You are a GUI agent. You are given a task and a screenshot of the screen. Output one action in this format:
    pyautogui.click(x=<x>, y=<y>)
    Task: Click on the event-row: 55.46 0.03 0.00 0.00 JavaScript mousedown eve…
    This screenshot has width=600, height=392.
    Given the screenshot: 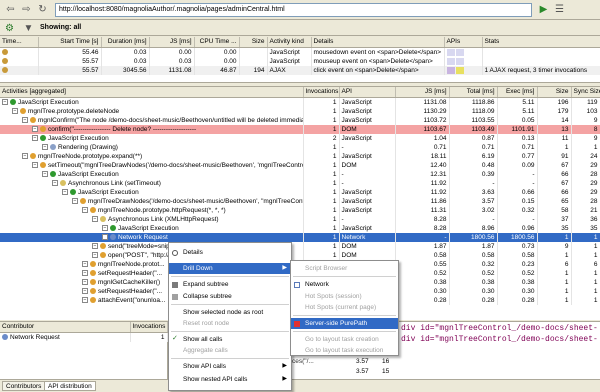 What is the action you would take?
    pyautogui.click(x=300, y=52)
    